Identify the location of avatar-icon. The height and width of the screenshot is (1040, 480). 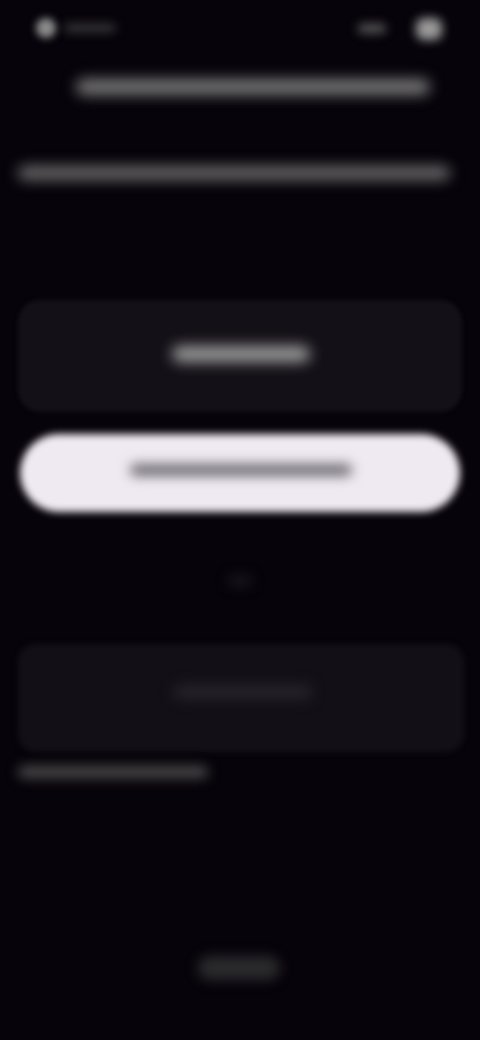
(46, 28).